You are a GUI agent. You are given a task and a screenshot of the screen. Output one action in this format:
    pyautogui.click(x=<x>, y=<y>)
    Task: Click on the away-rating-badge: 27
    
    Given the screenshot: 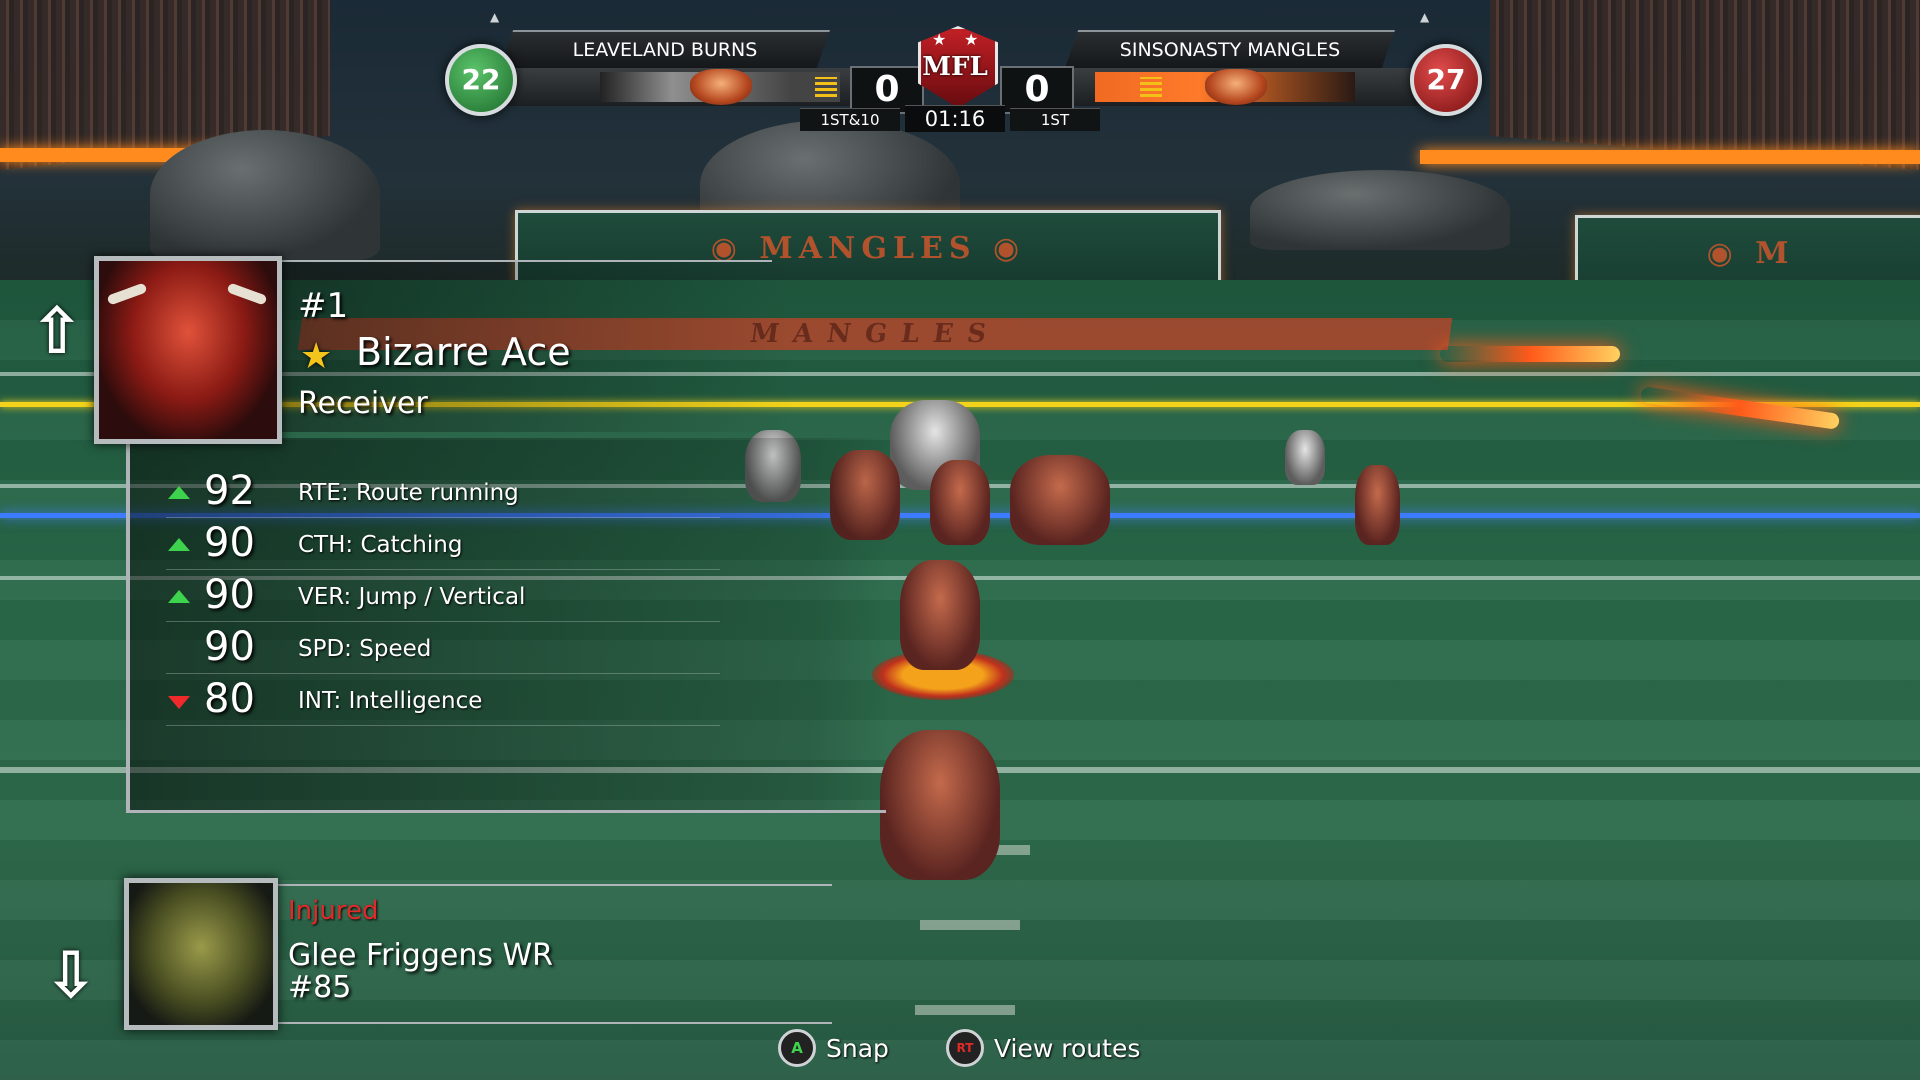 What is the action you would take?
    pyautogui.click(x=1446, y=80)
    